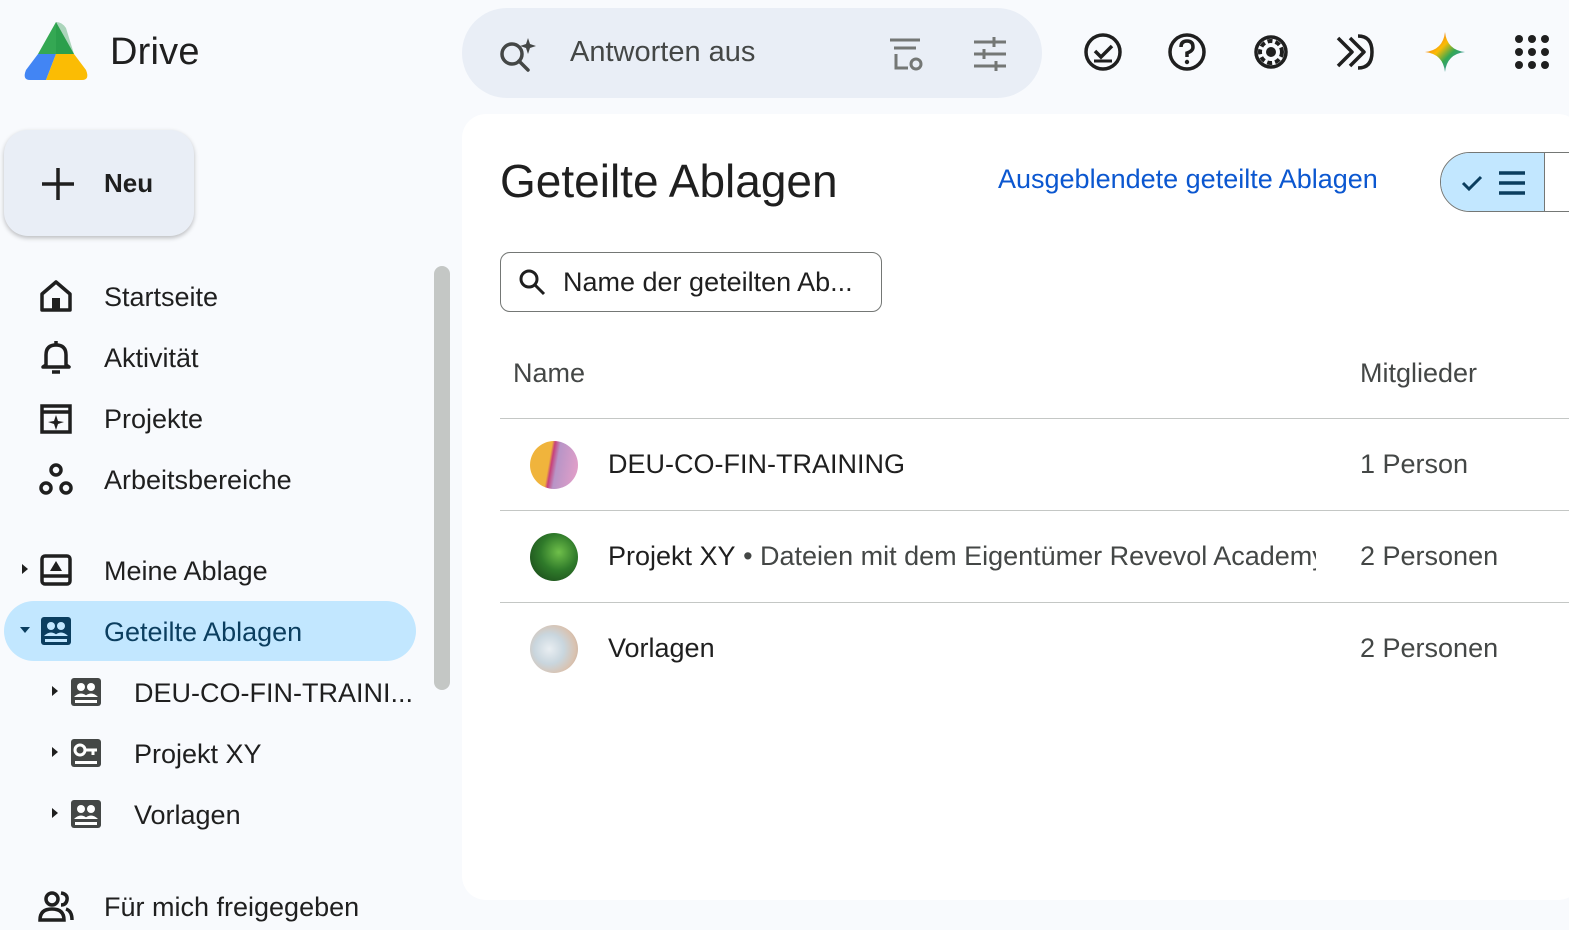  What do you see at coordinates (186, 571) in the screenshot?
I see `sidebar-item-label: Meine Ablage` at bounding box center [186, 571].